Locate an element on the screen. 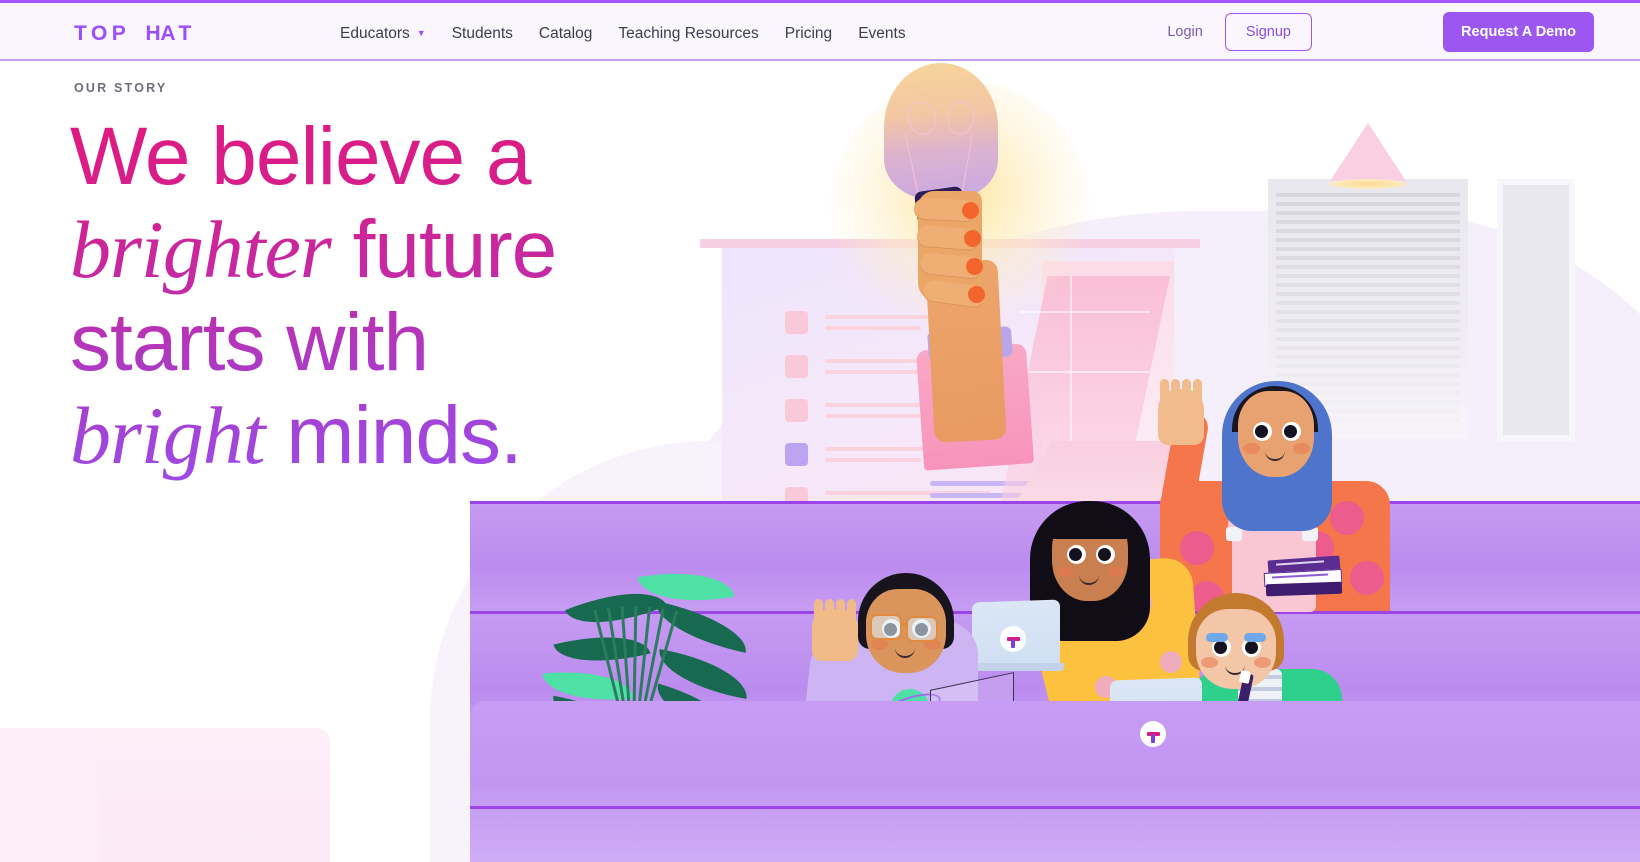  nav-item-educators: Educators ▼ is located at coordinates (389, 33).